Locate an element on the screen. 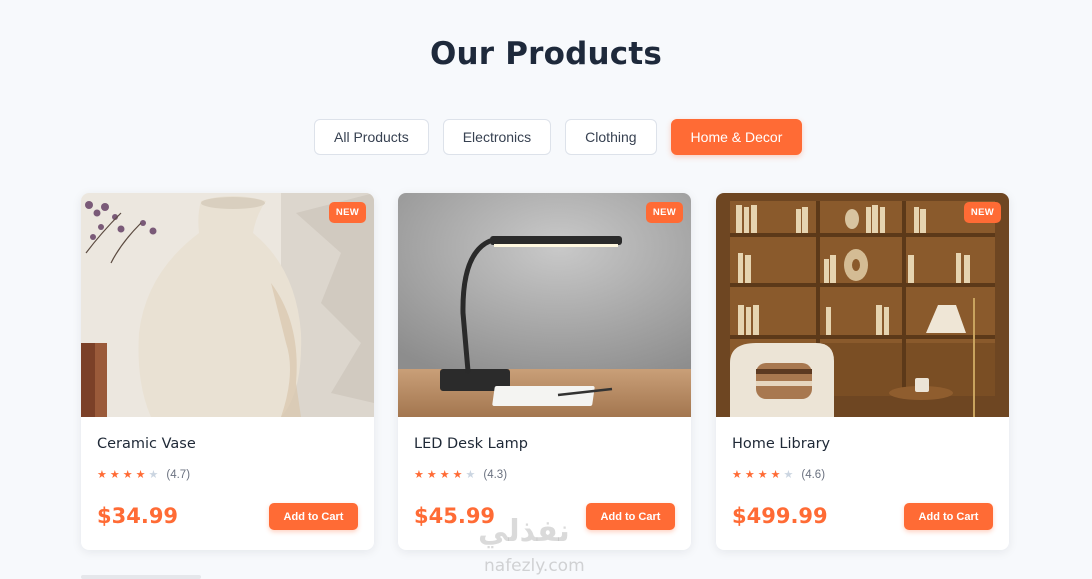 The height and width of the screenshot is (579, 1092). filter-clothing: Clothing is located at coordinates (611, 137).